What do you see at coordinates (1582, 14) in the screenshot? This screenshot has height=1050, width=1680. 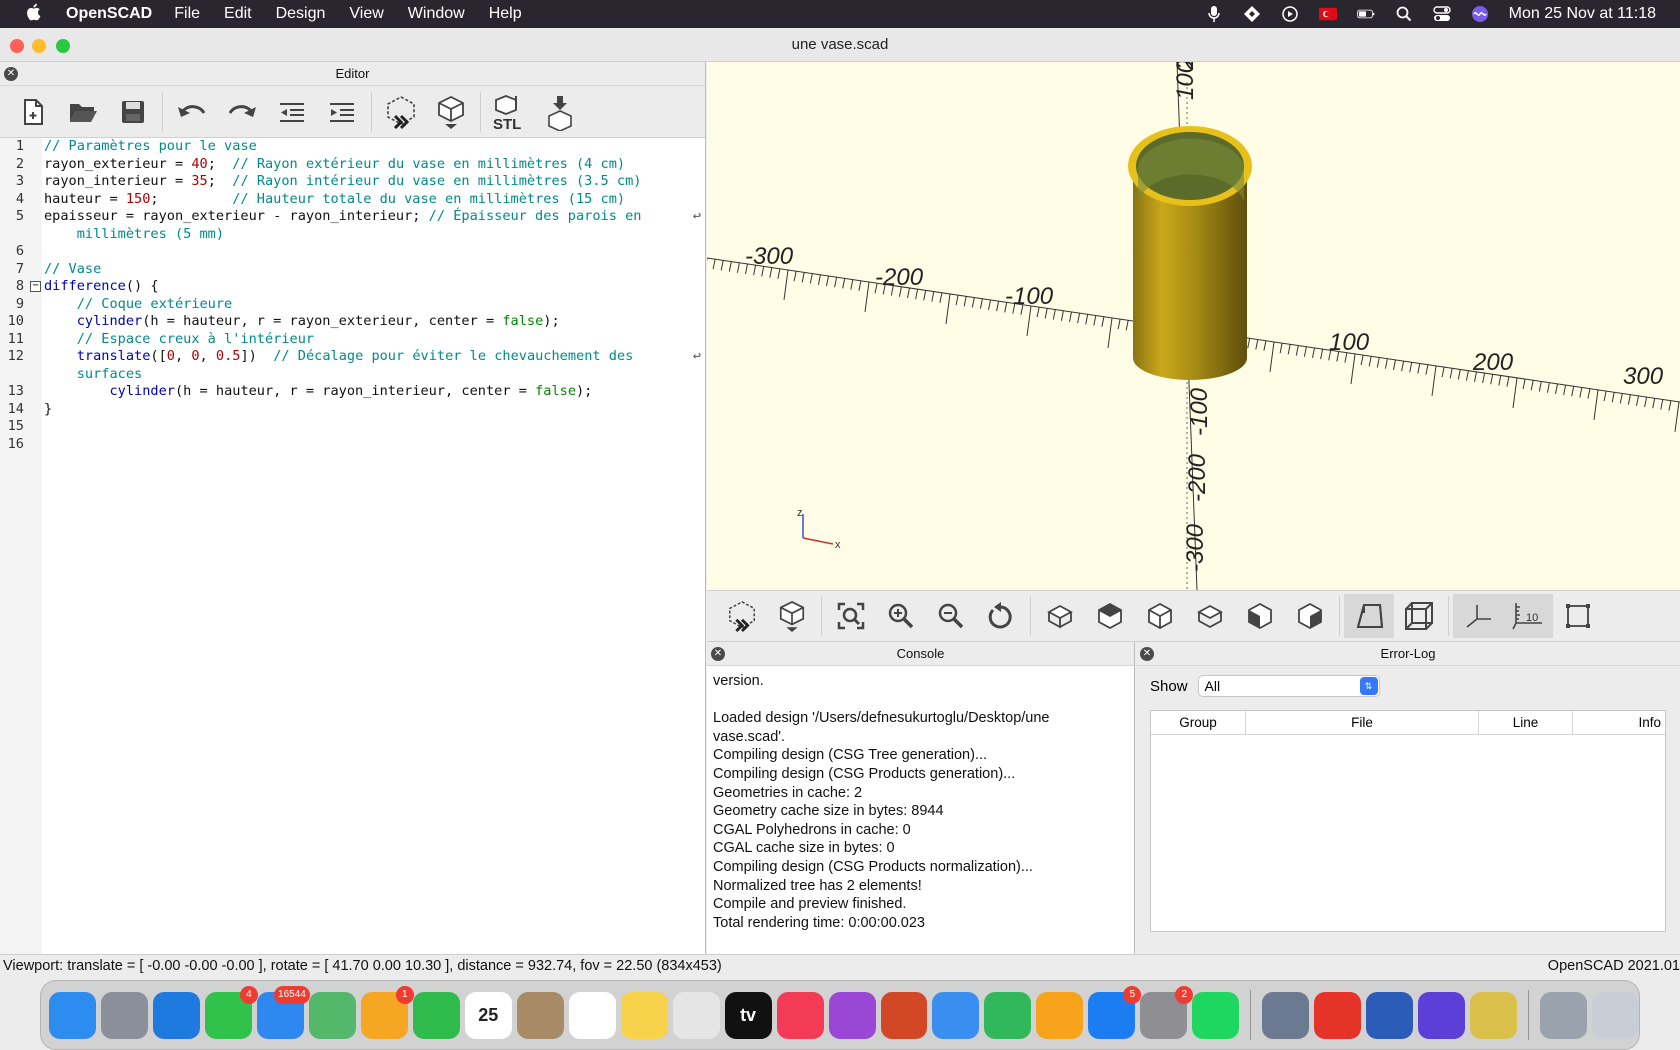 I see `menubar-clock: Mon 25 Nov at 11:18` at bounding box center [1582, 14].